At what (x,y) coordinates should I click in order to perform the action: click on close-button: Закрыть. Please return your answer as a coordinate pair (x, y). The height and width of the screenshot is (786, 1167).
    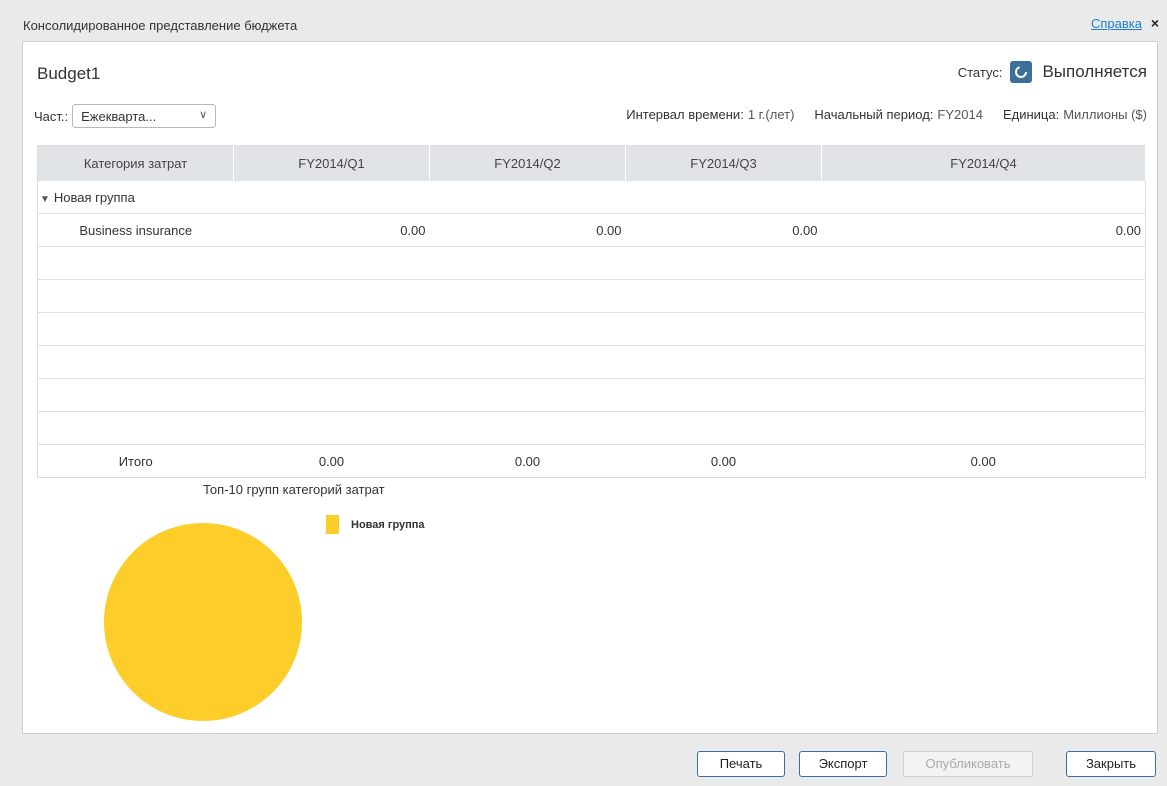
    Looking at the image, I should click on (1111, 764).